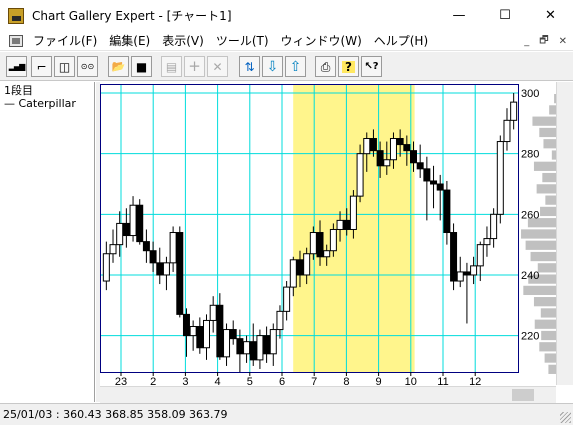  Describe the element at coordinates (530, 337) in the screenshot. I see `y-tick-label: 220` at that location.